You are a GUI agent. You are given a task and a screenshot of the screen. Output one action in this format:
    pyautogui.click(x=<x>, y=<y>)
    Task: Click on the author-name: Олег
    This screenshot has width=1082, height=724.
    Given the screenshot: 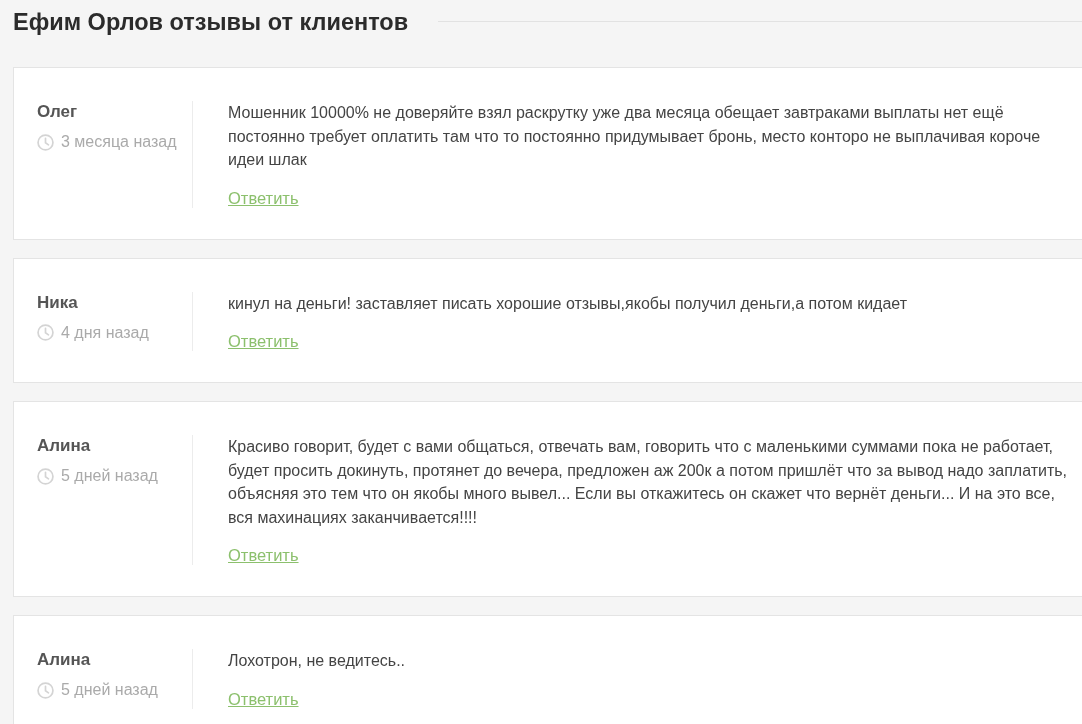 What is the action you would take?
    pyautogui.click(x=58, y=112)
    